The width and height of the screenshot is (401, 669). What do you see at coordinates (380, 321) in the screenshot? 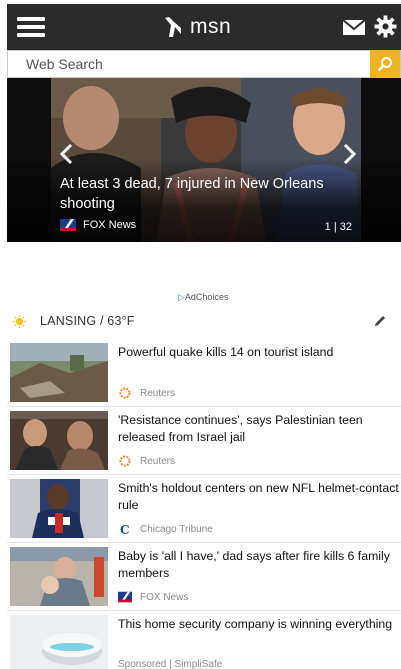
I see `pencil-icon` at bounding box center [380, 321].